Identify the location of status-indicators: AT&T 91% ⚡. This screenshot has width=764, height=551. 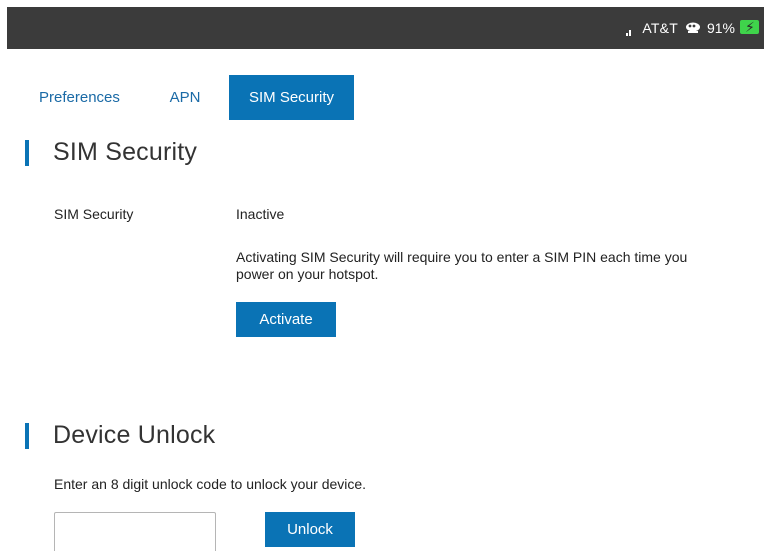
(695, 28).